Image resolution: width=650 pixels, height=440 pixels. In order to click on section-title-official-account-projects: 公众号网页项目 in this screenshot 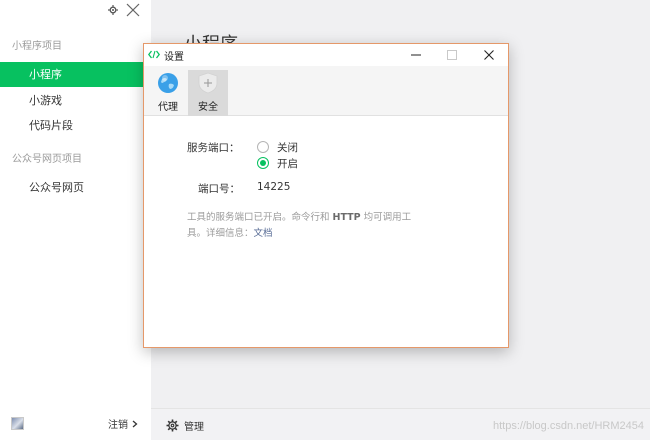, I will do `click(47, 159)`.